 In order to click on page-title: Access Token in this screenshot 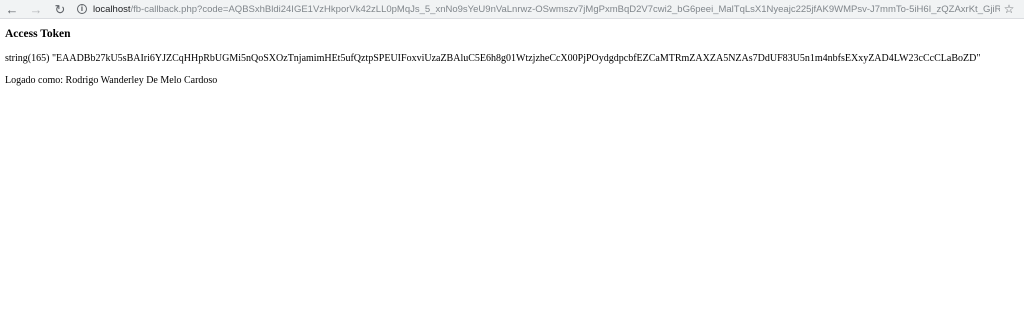, I will do `click(38, 34)`.